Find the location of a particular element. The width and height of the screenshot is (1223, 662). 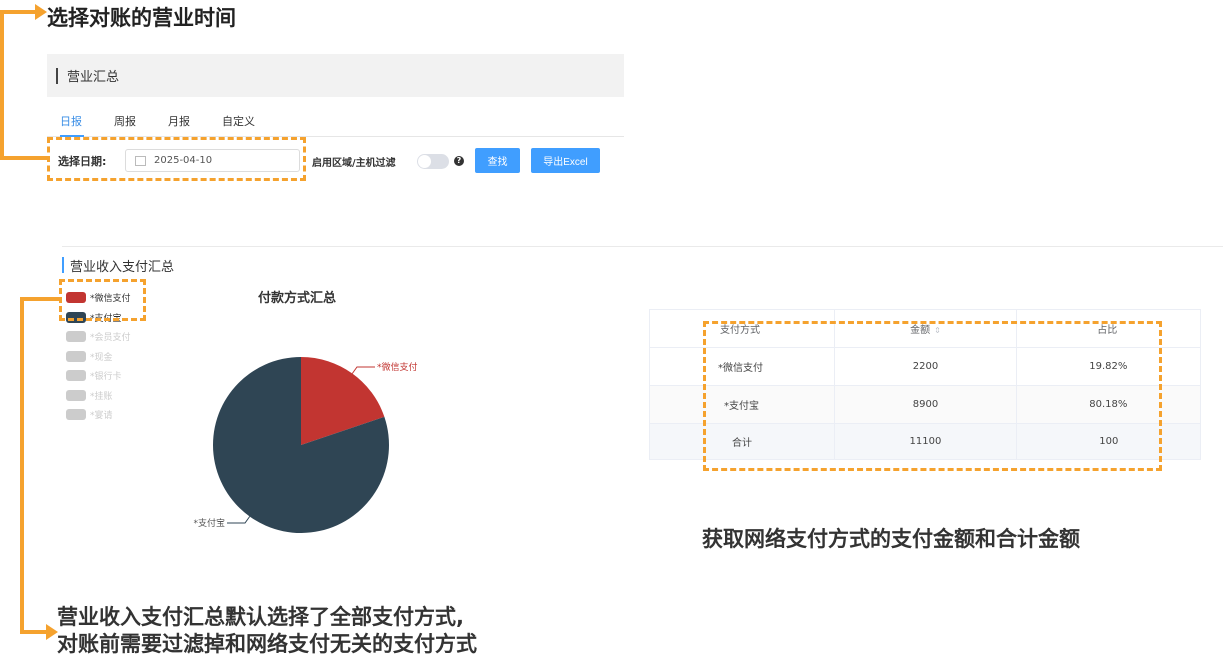

legend-item-banquet: *宴请 is located at coordinates (98, 415).